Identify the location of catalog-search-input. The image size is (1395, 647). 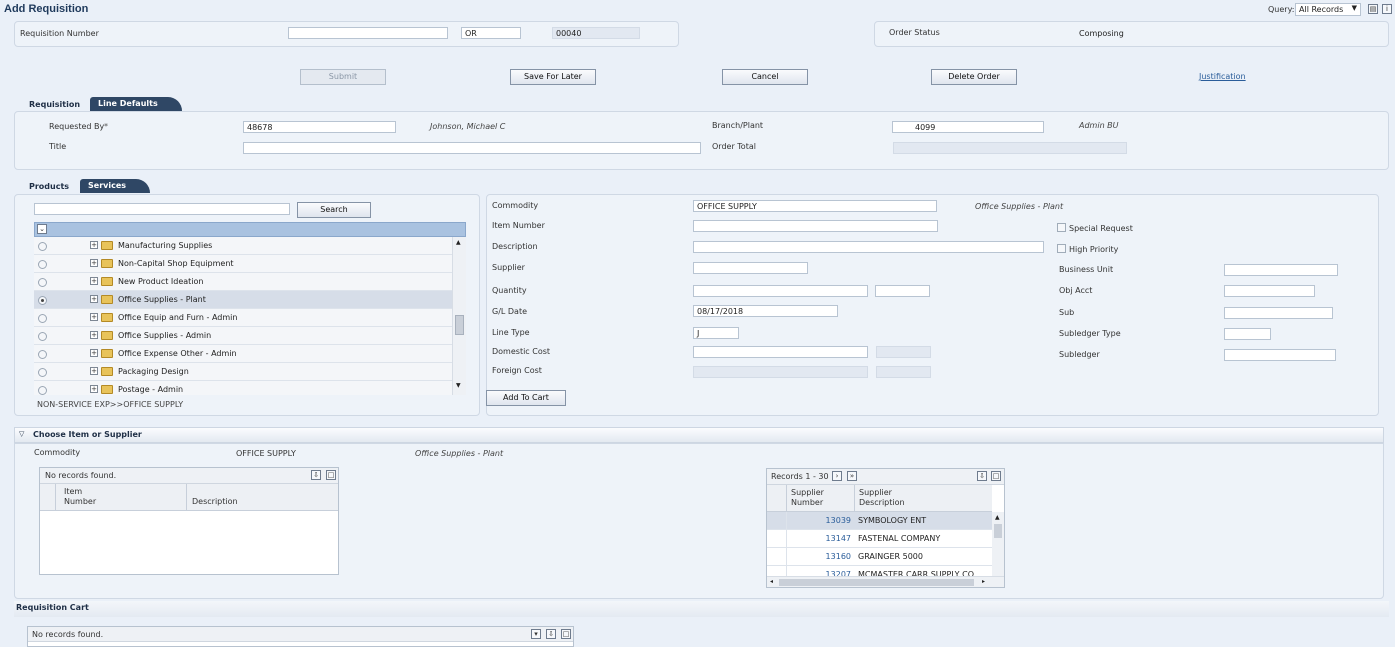
(162, 209).